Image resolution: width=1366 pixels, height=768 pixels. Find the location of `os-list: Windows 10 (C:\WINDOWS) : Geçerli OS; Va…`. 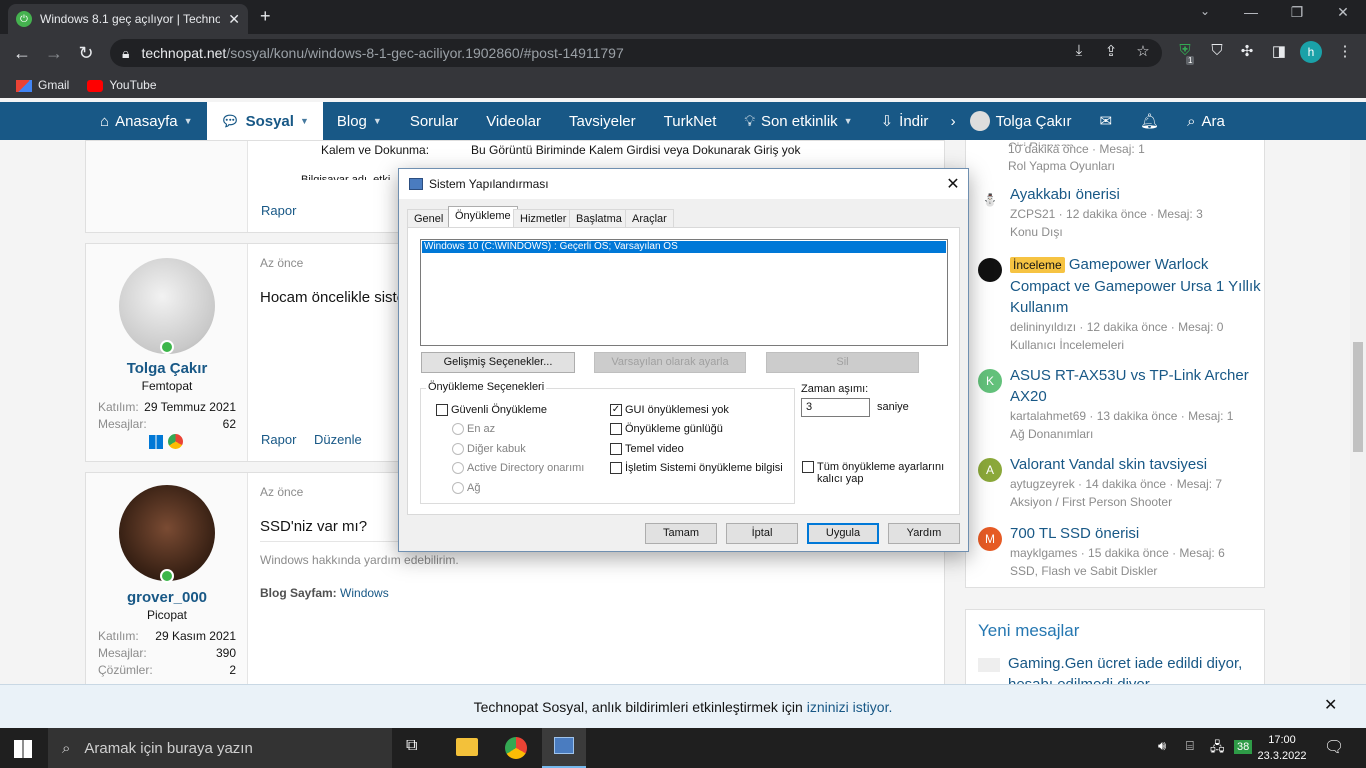

os-list: Windows 10 (C:\WINDOWS) : Geçerli OS; Va… is located at coordinates (684, 292).